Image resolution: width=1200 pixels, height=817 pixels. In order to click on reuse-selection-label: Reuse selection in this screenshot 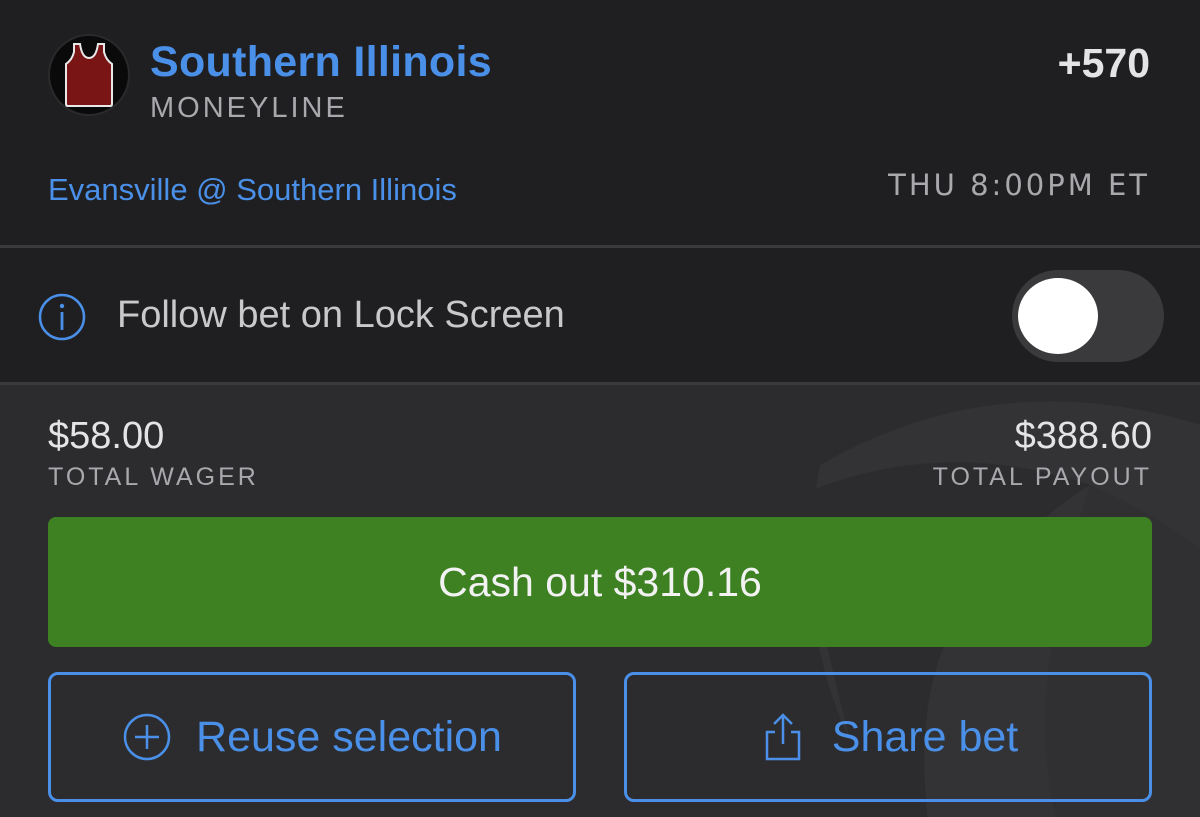, I will do `click(349, 736)`.